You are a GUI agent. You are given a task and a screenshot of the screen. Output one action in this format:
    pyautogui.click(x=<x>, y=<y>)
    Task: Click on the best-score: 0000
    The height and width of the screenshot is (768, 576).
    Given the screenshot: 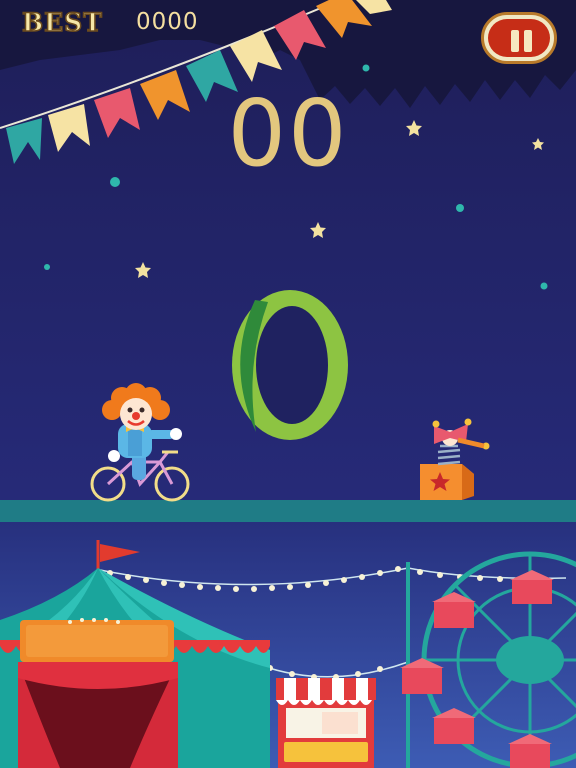 What is the action you would take?
    pyautogui.click(x=167, y=22)
    